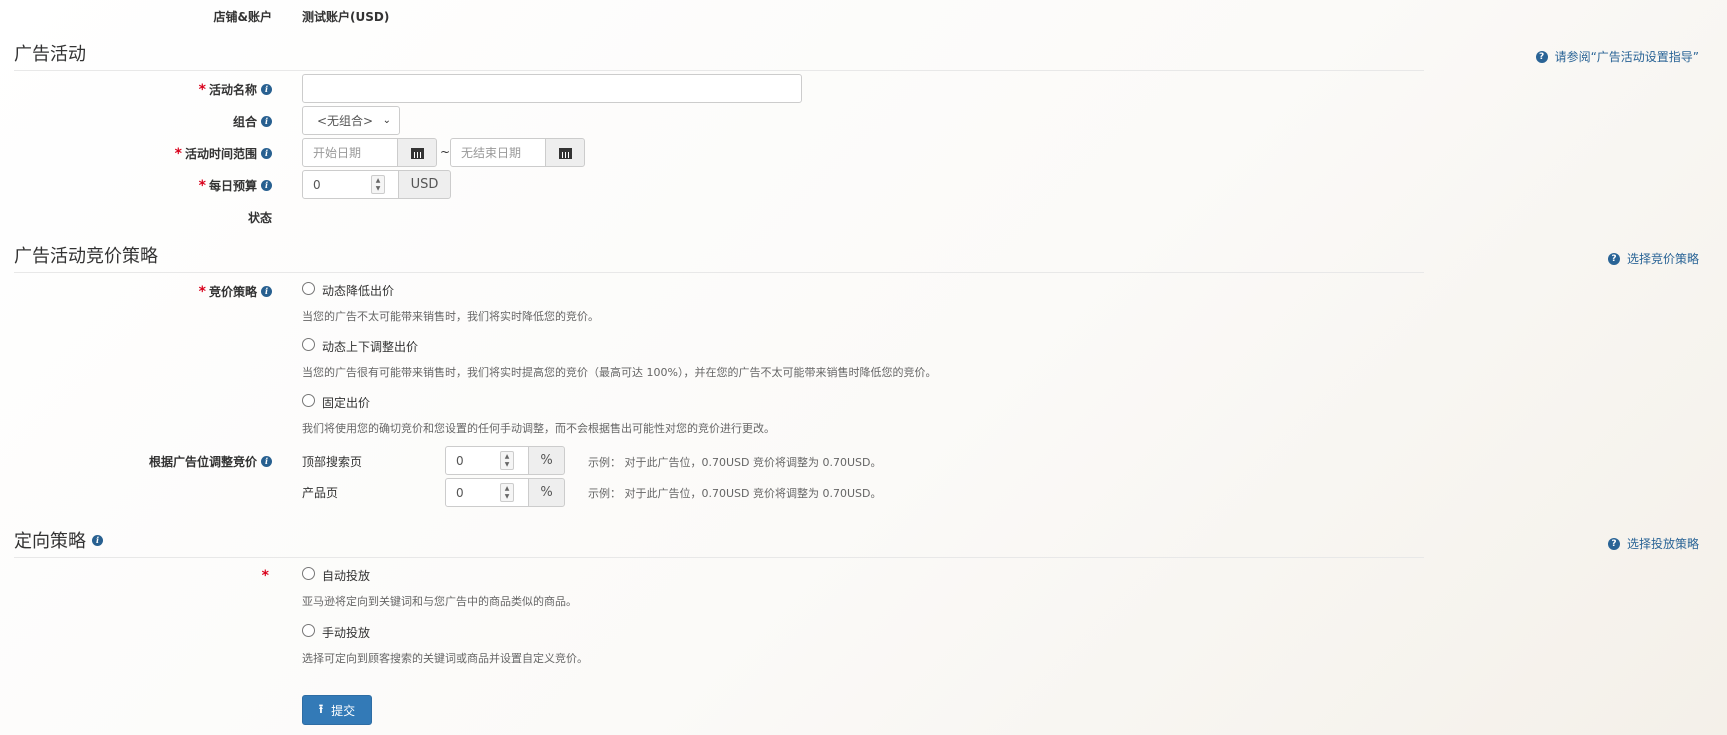  I want to click on start-calendar-button, so click(417, 152).